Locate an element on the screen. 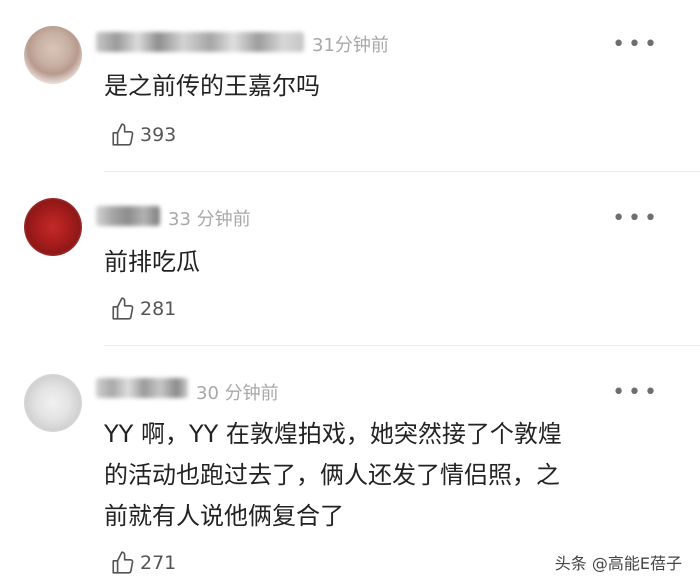 The image size is (700, 588). comment-text-line: YY 啊，YY 在敦煌拍戏，她突然接了个敦煌 is located at coordinates (333, 434).